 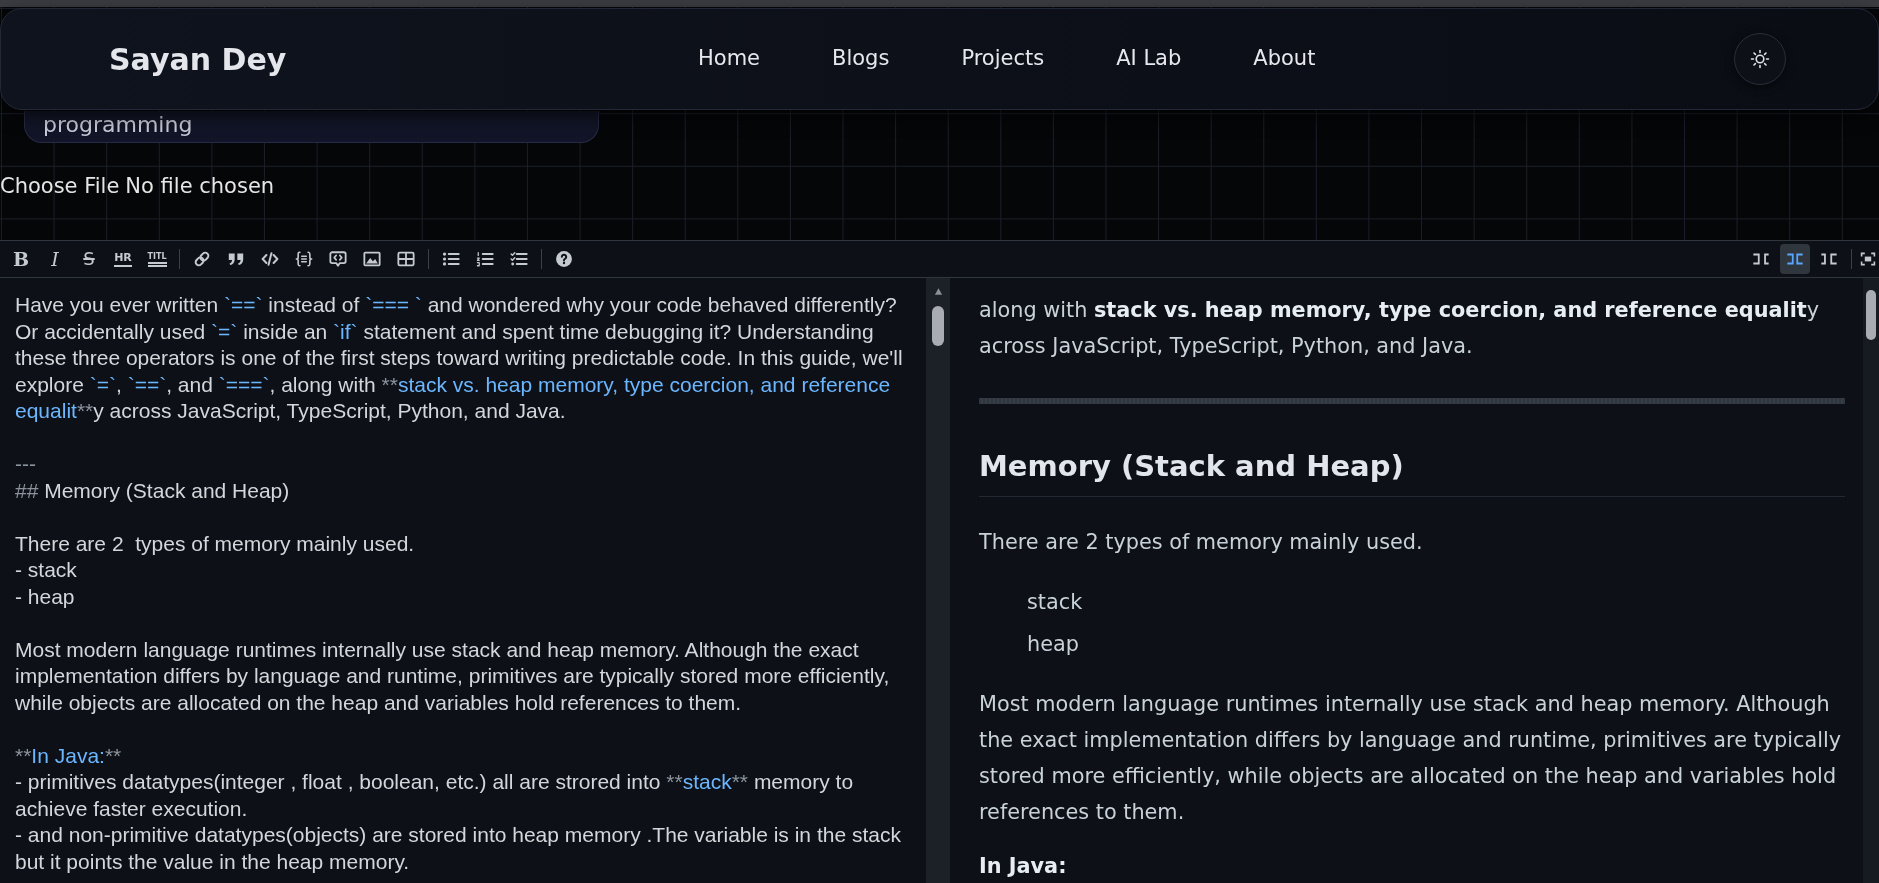 I want to click on markdown-line: ---, so click(x=26, y=464).